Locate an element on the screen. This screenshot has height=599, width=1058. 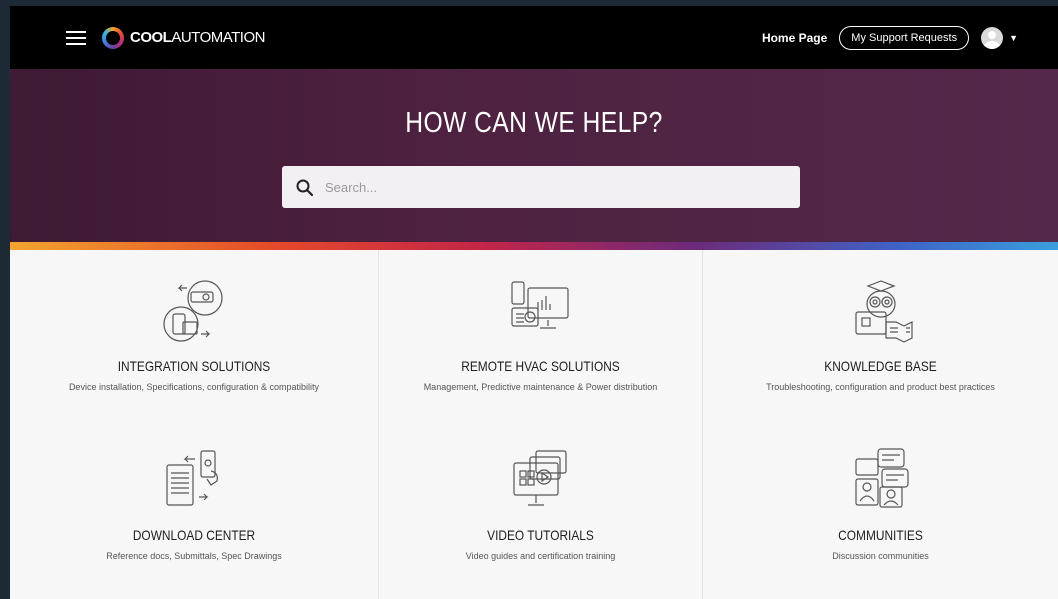
chevron-down-icon: ▼ is located at coordinates (1013, 38).